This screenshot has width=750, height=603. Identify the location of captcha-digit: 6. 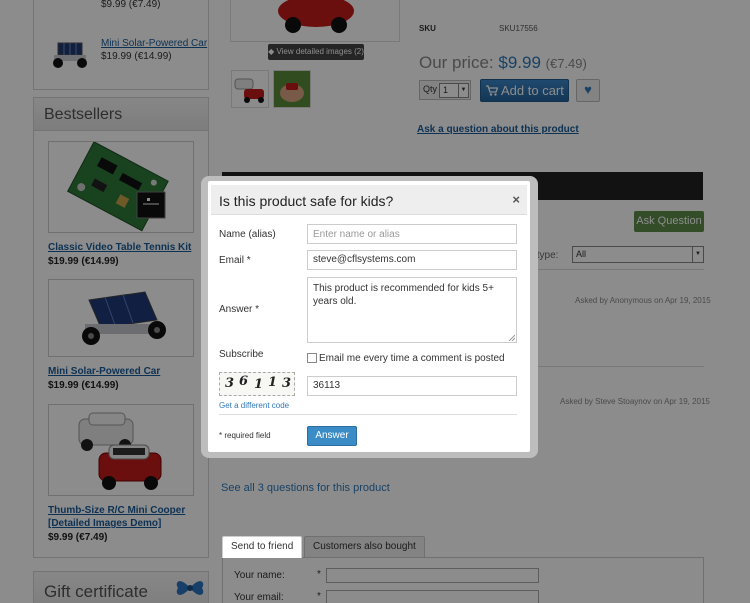
(244, 381).